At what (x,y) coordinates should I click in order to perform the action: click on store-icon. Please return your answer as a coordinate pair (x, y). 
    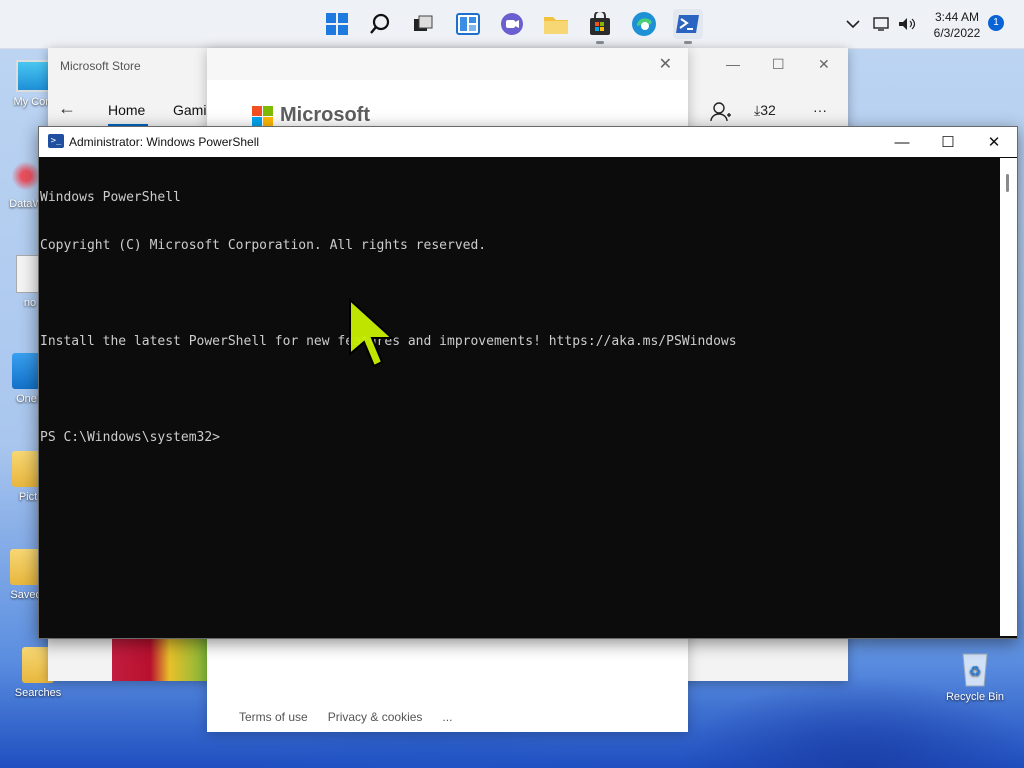
    Looking at the image, I should click on (600, 26).